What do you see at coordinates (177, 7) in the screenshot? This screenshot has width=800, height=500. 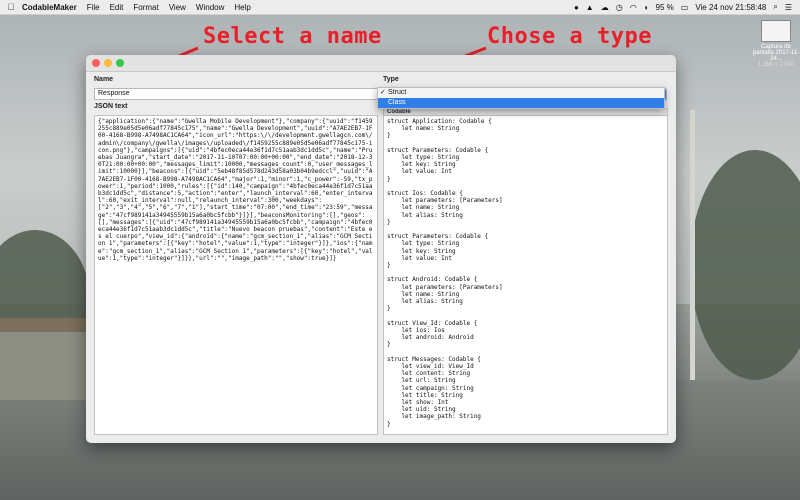 I see `menu-view: View` at bounding box center [177, 7].